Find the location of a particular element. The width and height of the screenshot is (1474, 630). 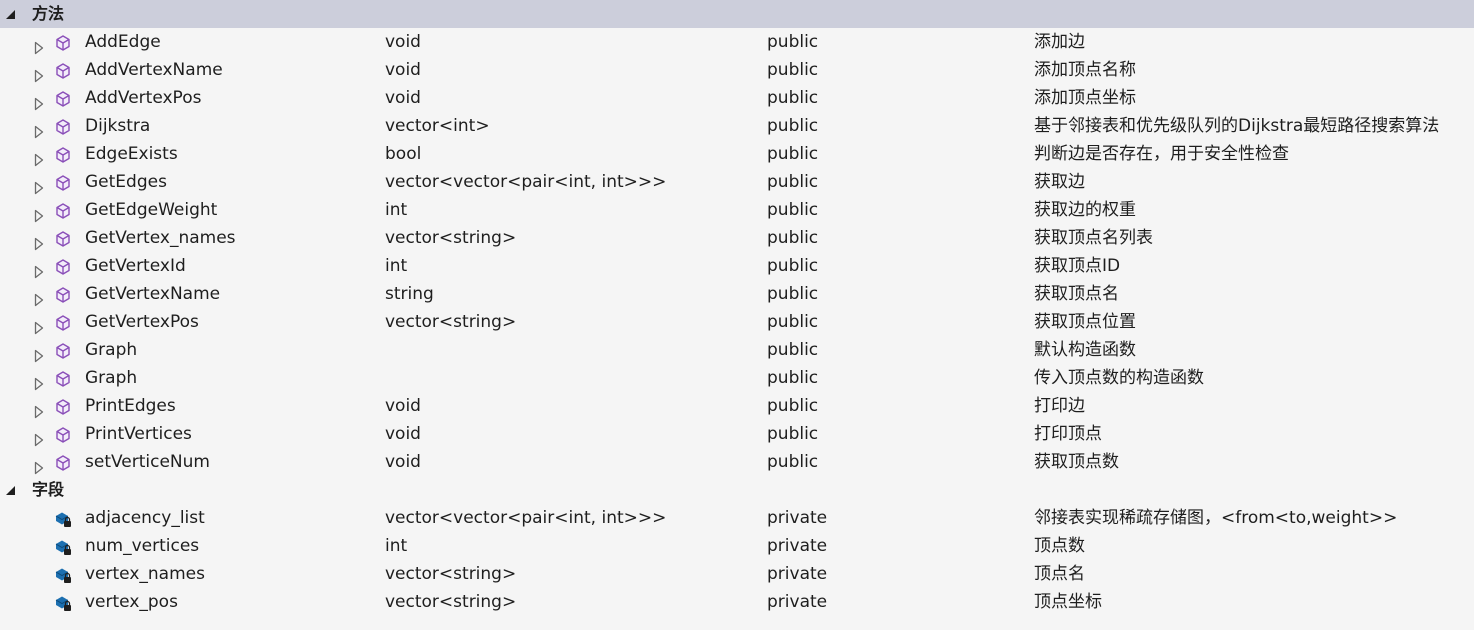

member-name: GetVertex_names is located at coordinates (160, 238).